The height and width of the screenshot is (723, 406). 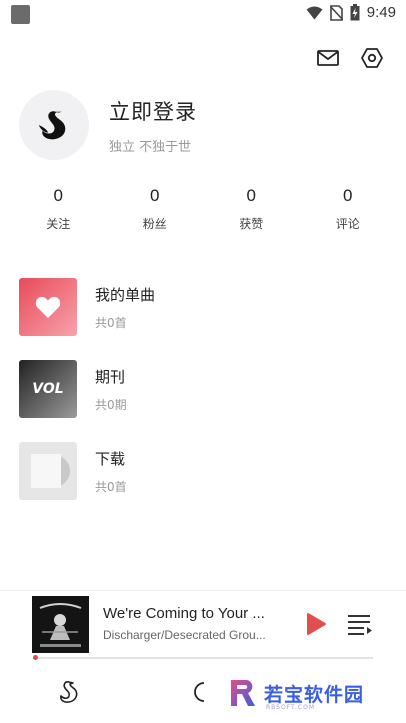 What do you see at coordinates (111, 389) in the screenshot?
I see `library-info: 期刊 共0期` at bounding box center [111, 389].